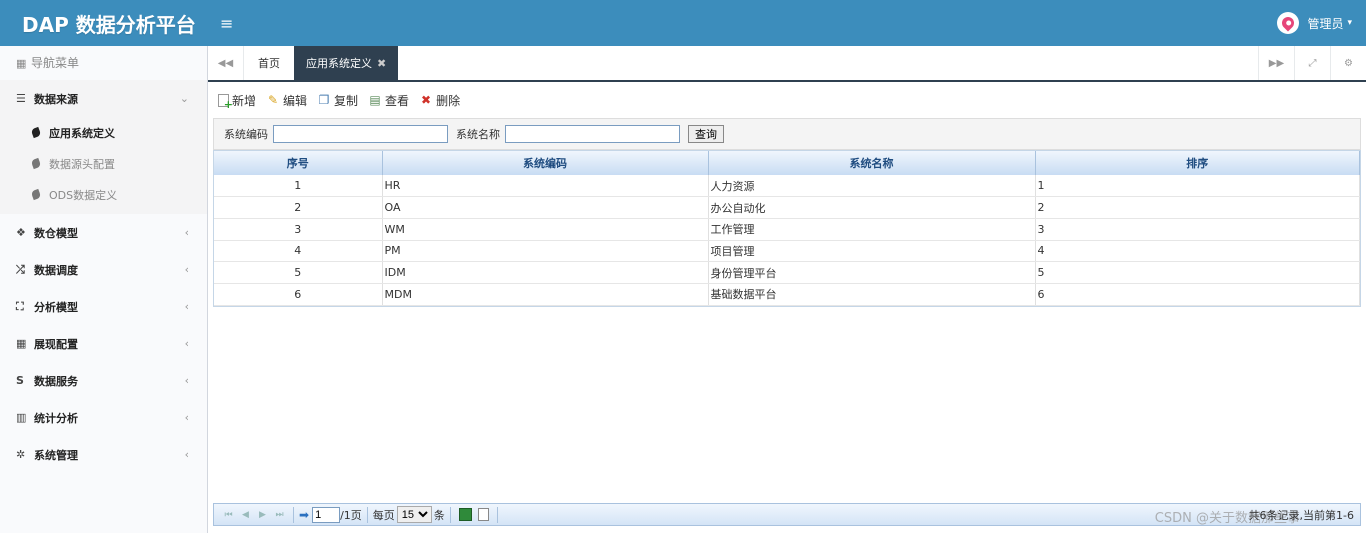 This screenshot has width=1366, height=533. What do you see at coordinates (226, 63) in the screenshot?
I see `tab-scroll-left-icon: ◀◀` at bounding box center [226, 63].